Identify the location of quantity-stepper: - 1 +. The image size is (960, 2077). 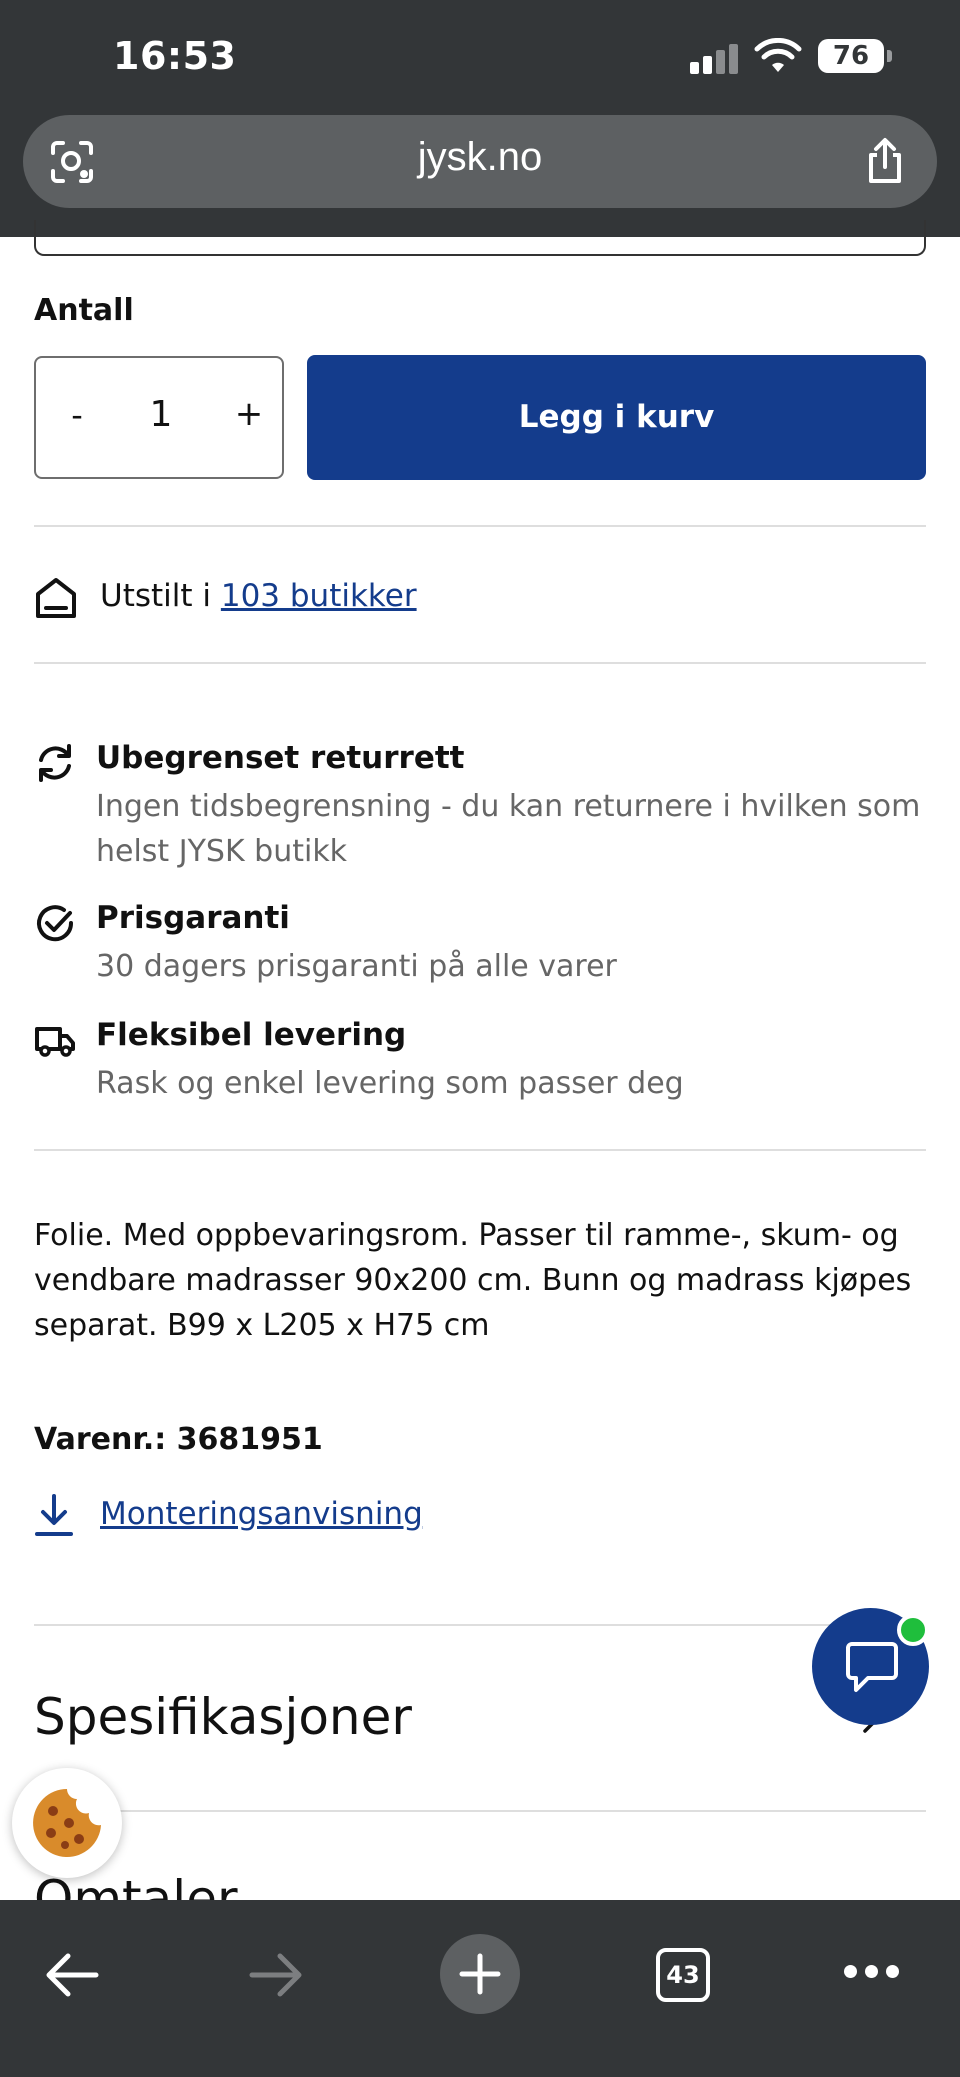
(159, 417).